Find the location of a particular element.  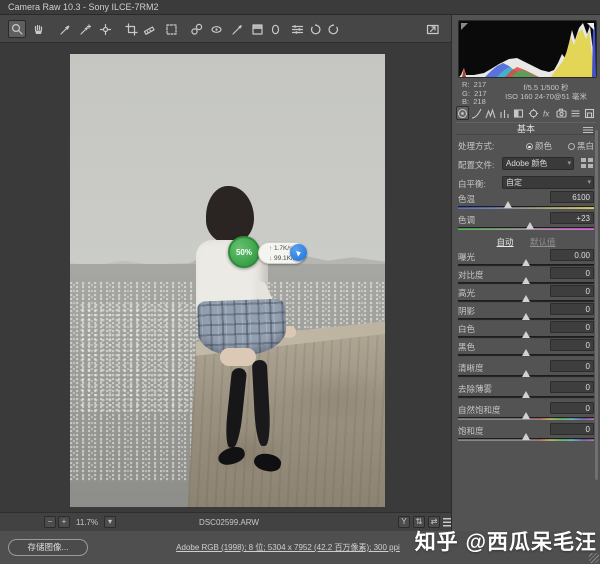

slider-label: 高光 is located at coordinates (467, 293).